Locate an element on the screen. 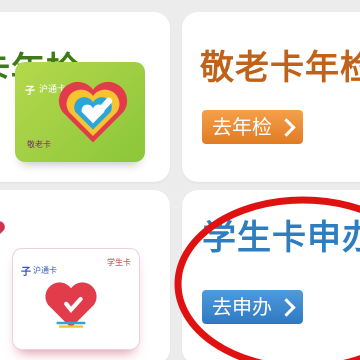  senior-card-image: 子 沪通卡 敬老卡 is located at coordinates (80, 112).